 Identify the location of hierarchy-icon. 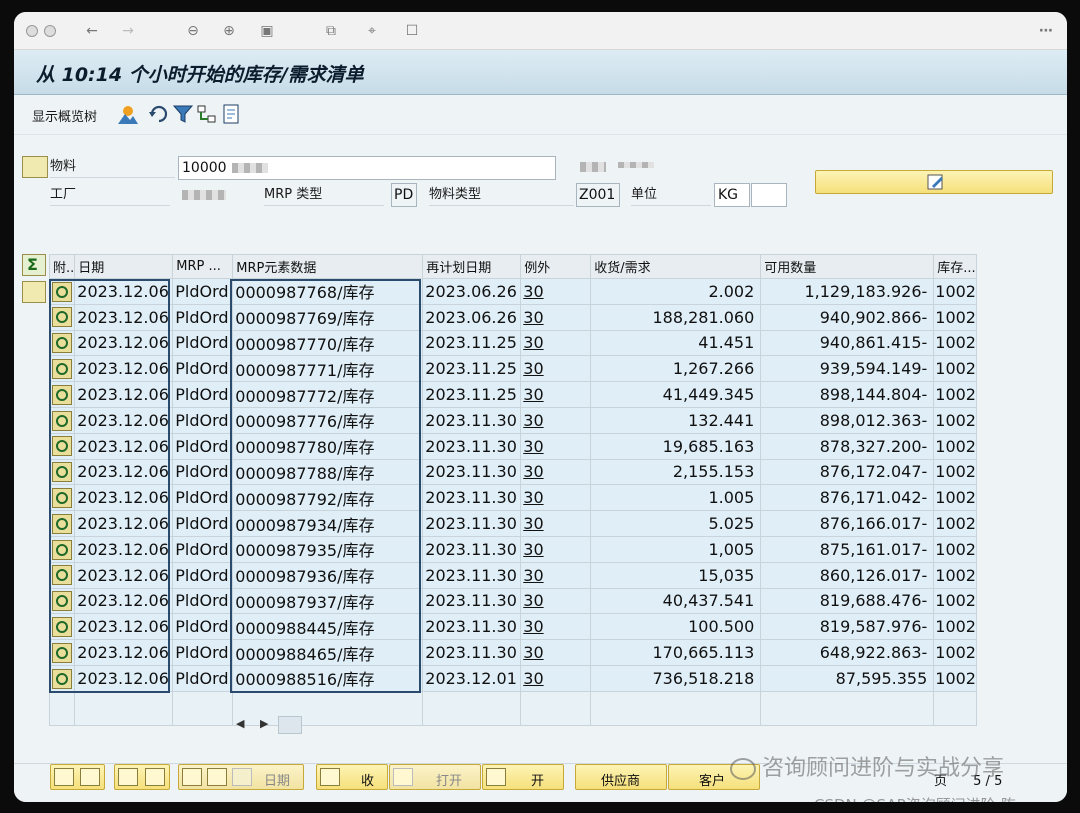
(207, 114).